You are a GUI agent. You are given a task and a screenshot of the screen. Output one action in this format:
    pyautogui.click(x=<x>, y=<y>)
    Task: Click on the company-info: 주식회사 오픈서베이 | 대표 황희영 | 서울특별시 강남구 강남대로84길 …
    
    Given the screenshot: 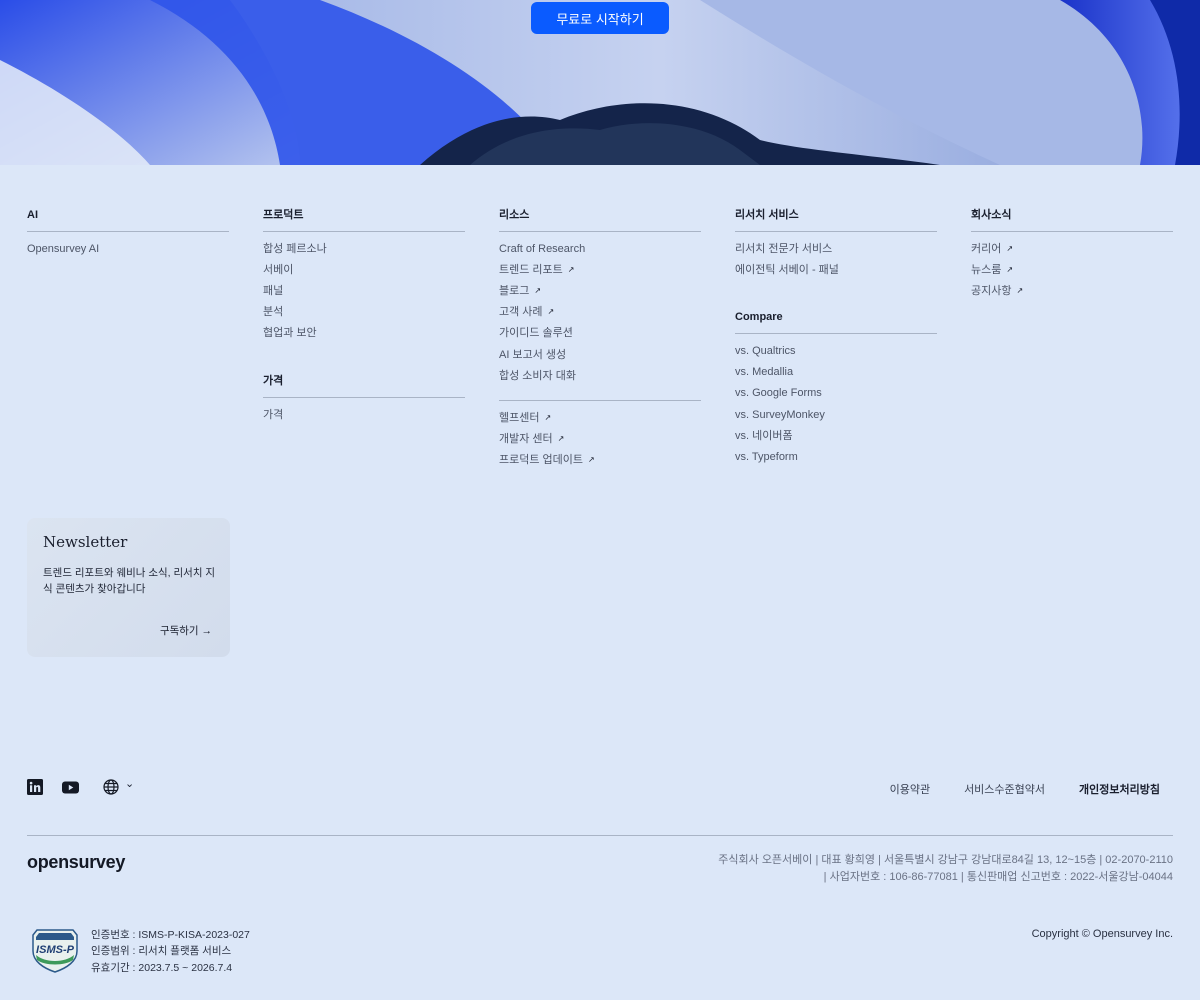 What is the action you would take?
    pyautogui.click(x=945, y=869)
    